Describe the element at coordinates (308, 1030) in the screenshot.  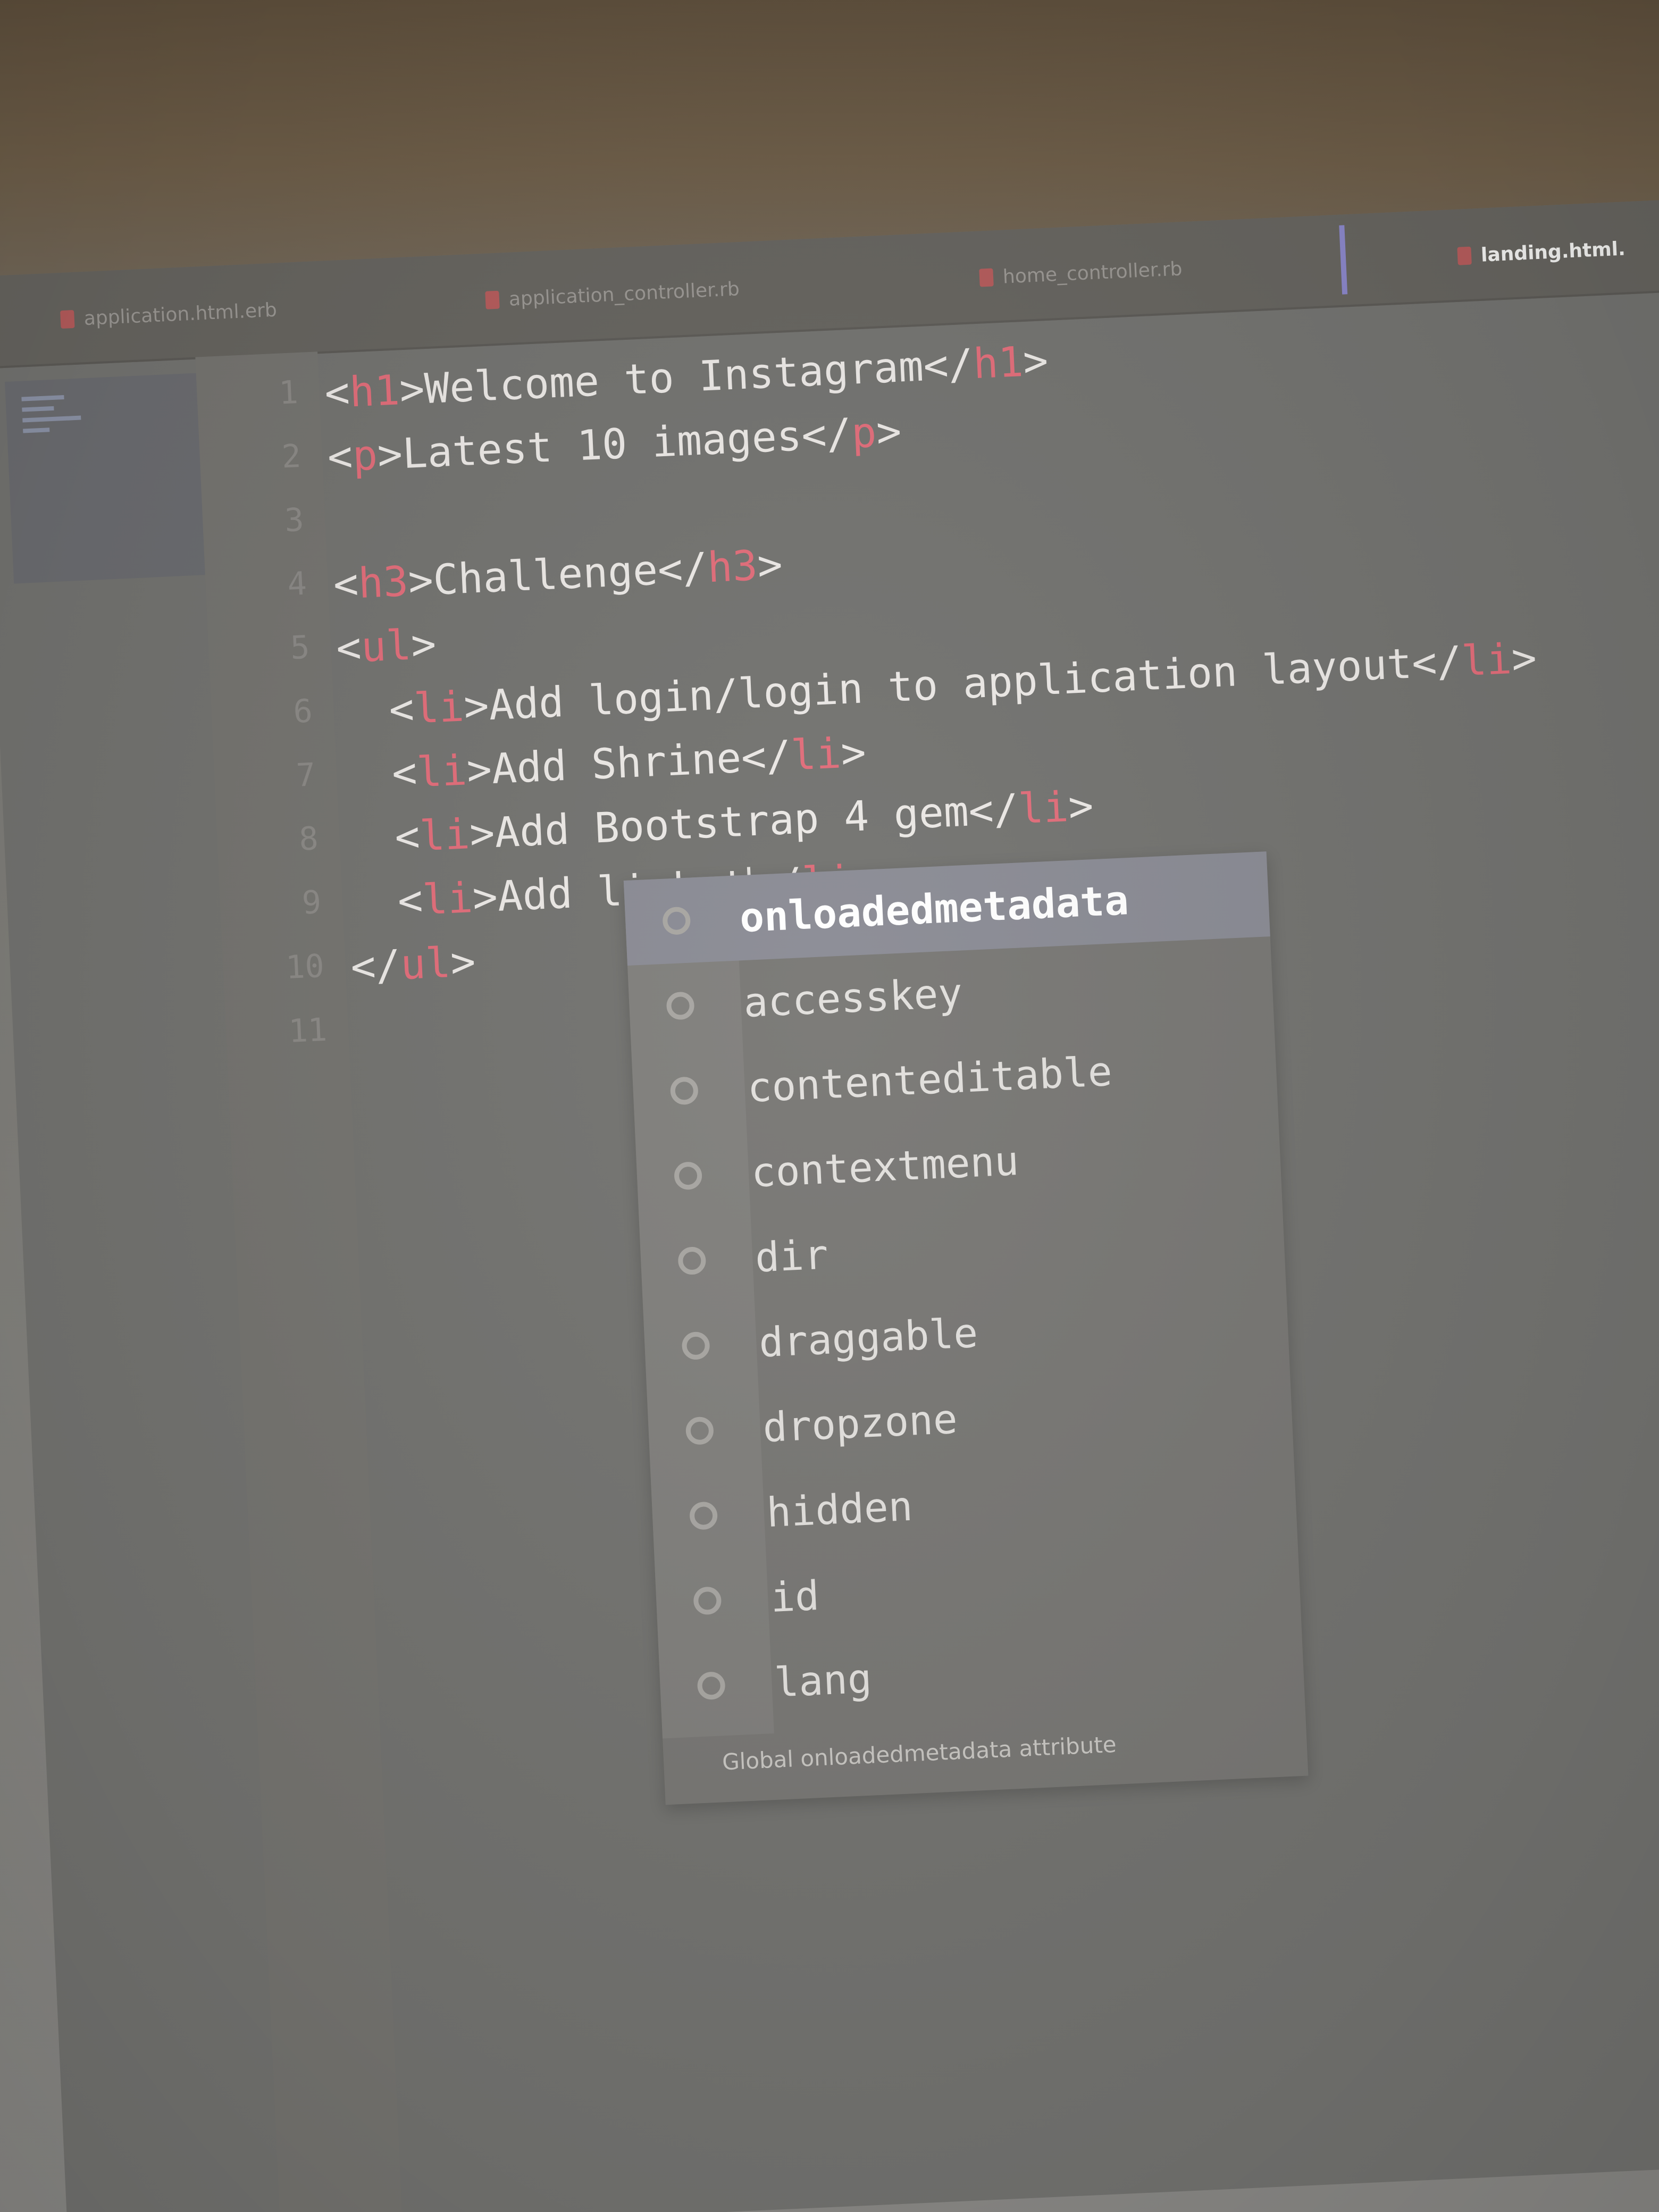
I see `line-number: 11` at that location.